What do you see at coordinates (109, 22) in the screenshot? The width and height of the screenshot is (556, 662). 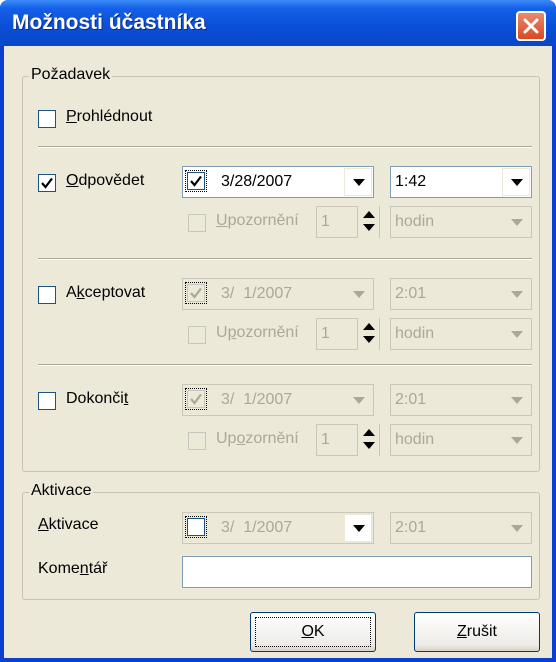 I see `window-title: Možnosti účastníka` at bounding box center [109, 22].